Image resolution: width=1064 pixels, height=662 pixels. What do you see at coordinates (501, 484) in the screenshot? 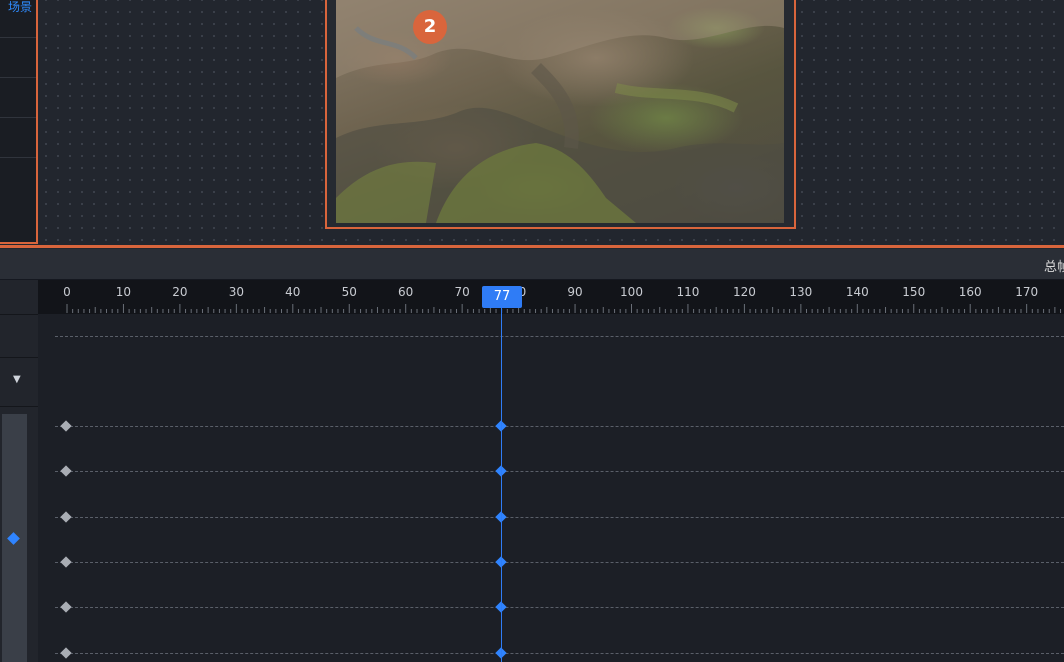
I see `playhead-line` at bounding box center [501, 484].